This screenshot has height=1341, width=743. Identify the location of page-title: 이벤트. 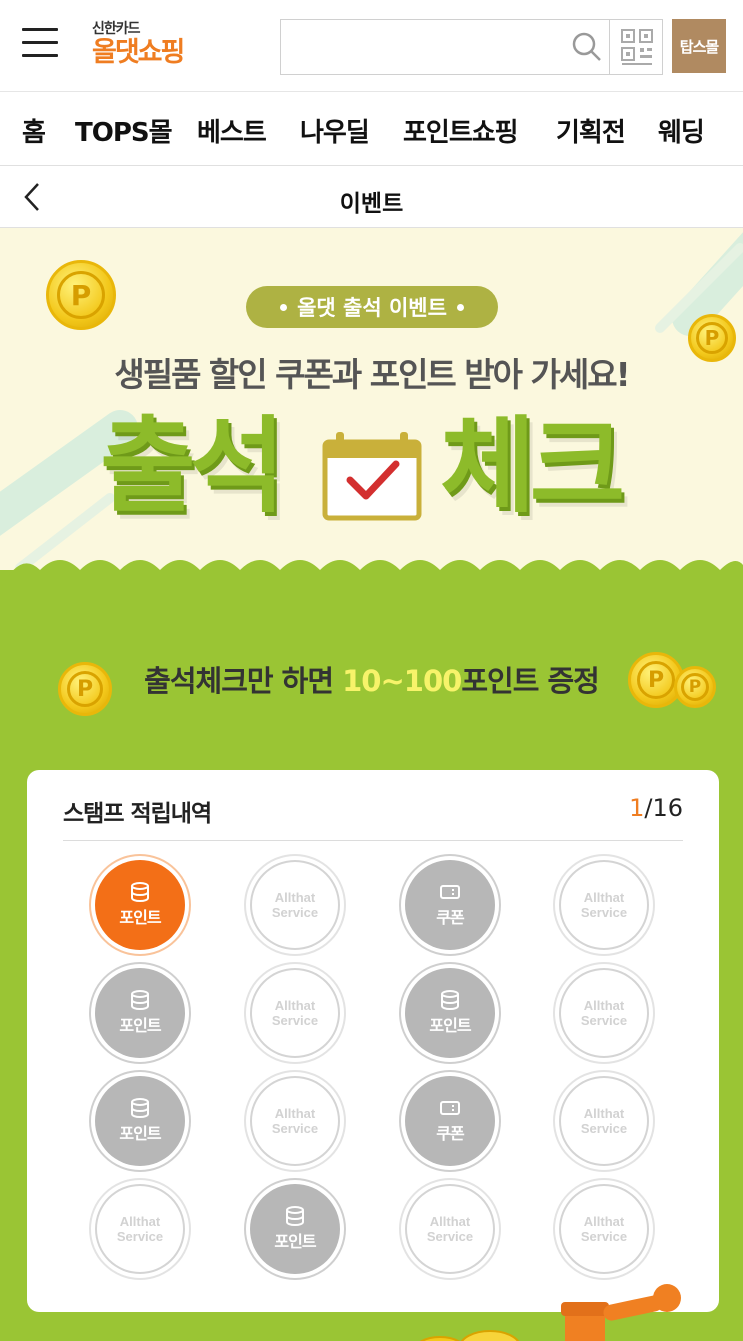
(371, 204).